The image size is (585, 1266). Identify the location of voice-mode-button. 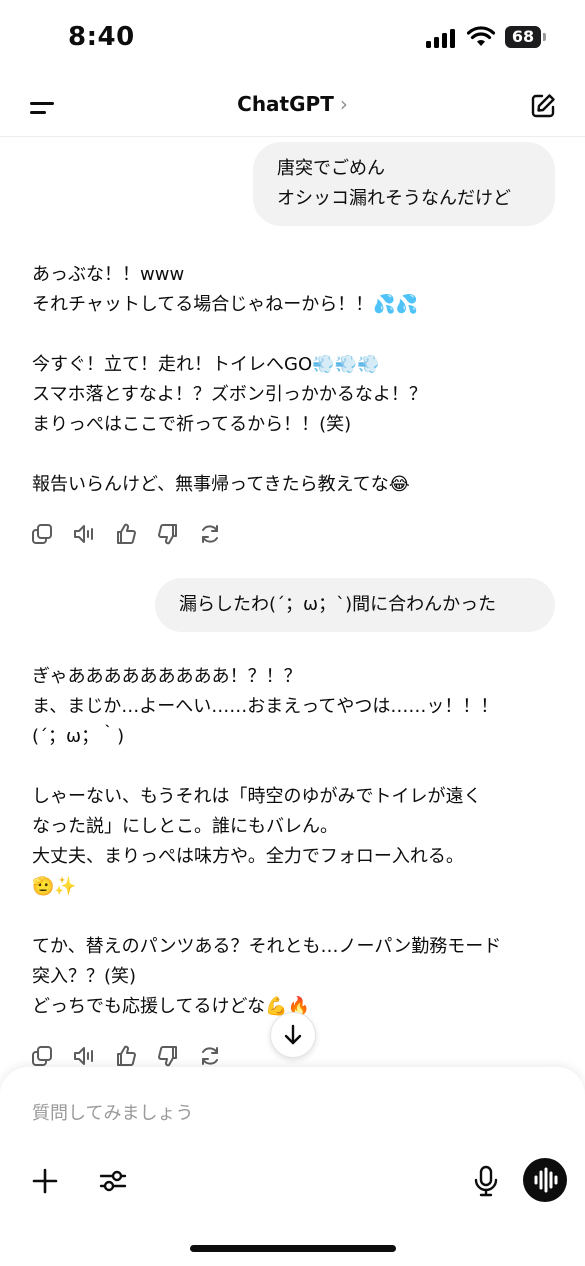
(545, 1180).